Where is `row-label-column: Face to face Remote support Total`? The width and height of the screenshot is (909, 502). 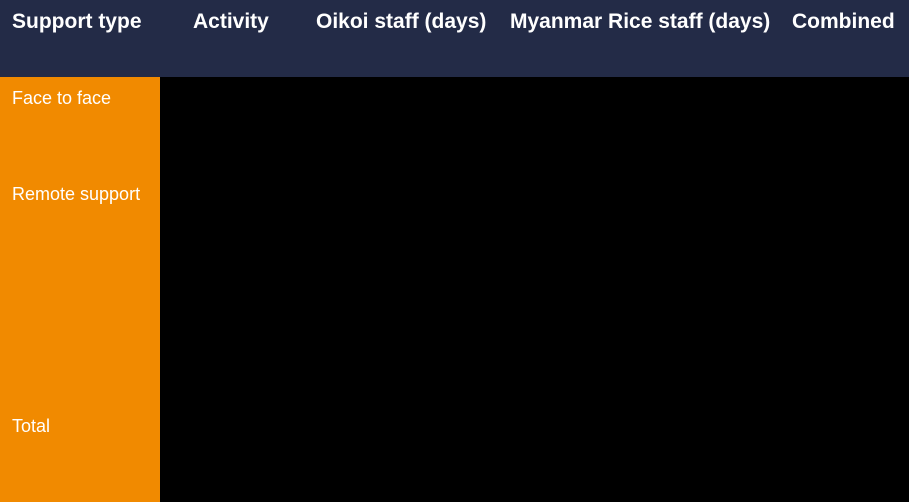 row-label-column: Face to face Remote support Total is located at coordinates (80, 289).